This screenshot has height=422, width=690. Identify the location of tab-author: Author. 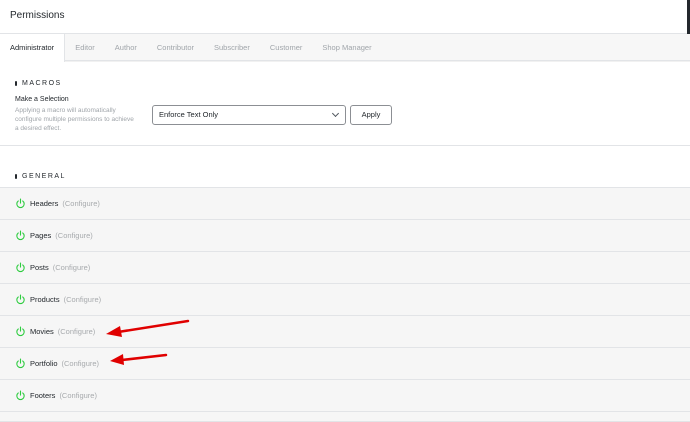
(126, 47).